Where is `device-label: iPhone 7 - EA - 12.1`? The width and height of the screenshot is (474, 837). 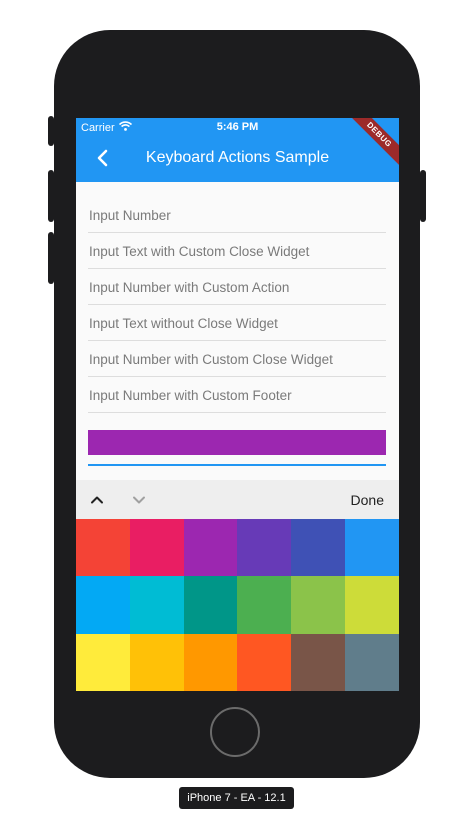
device-label: iPhone 7 - EA - 12.1 is located at coordinates (236, 798).